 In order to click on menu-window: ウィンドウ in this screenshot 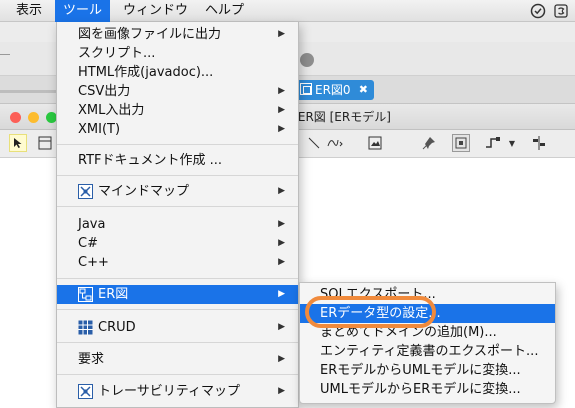, I will do `click(155, 11)`.